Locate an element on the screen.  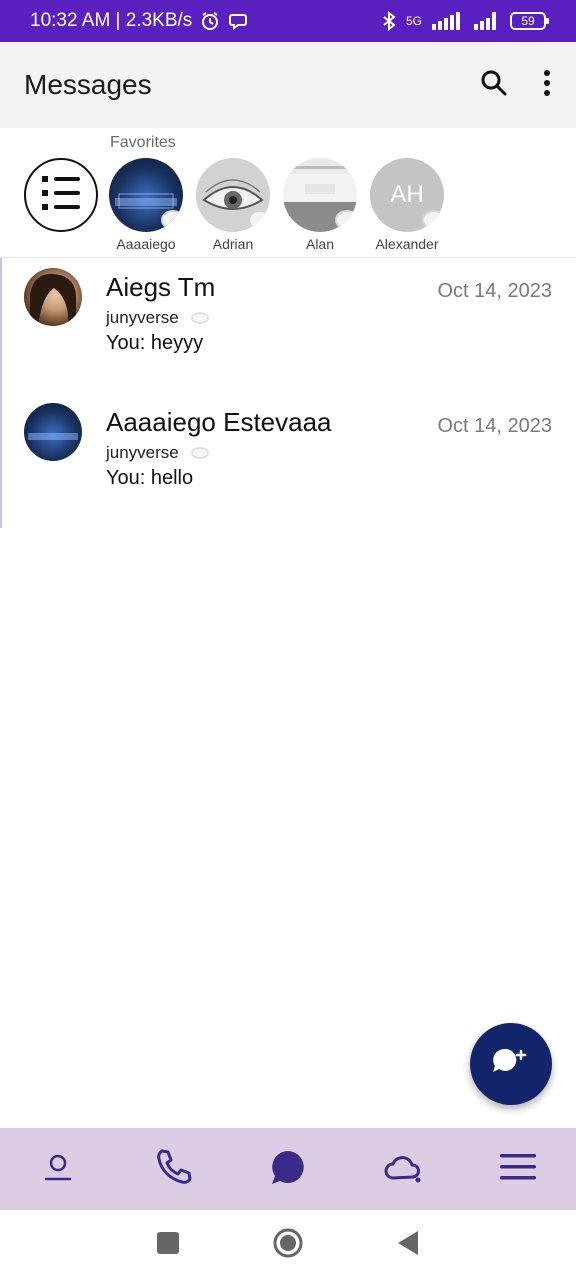
battery-icon: 59 is located at coordinates (529, 21).